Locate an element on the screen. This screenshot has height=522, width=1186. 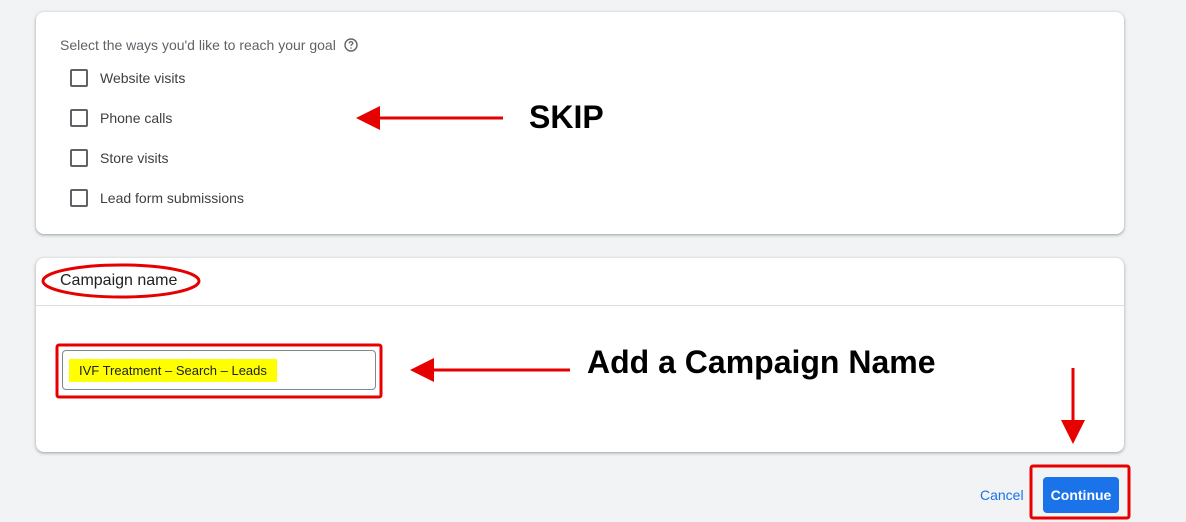
option-website-visits: Website visits is located at coordinates (127, 78).